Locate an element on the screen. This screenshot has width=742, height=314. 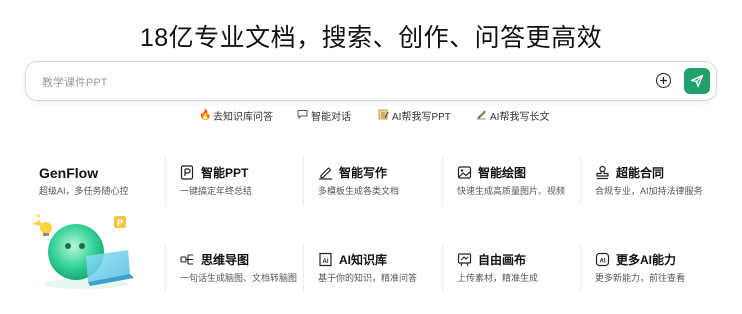
tool-card-free-canvas: 自由画布 上传素材，精准生成 is located at coordinates (511, 268).